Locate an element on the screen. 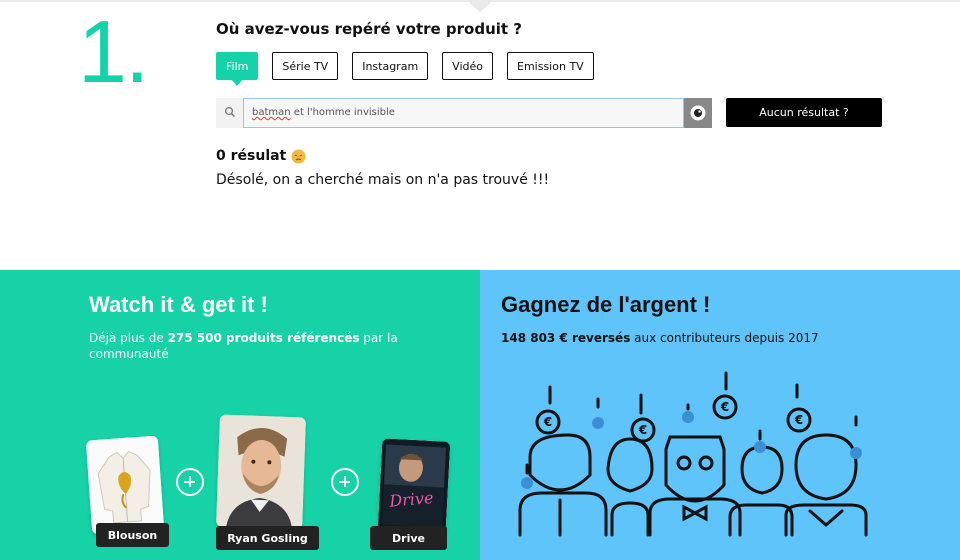 Image resolution: width=960 pixels, height=560 pixels. search-bar: batman et l'homme invisible is located at coordinates (464, 113).